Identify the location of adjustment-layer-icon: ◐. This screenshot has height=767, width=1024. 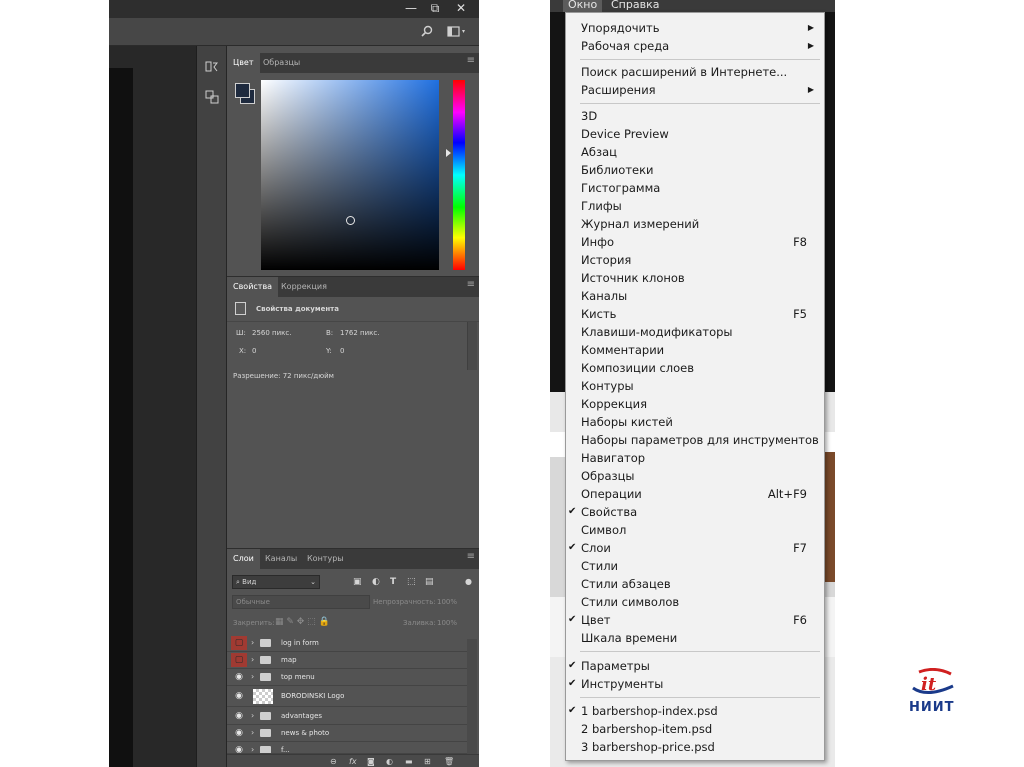
(389, 761).